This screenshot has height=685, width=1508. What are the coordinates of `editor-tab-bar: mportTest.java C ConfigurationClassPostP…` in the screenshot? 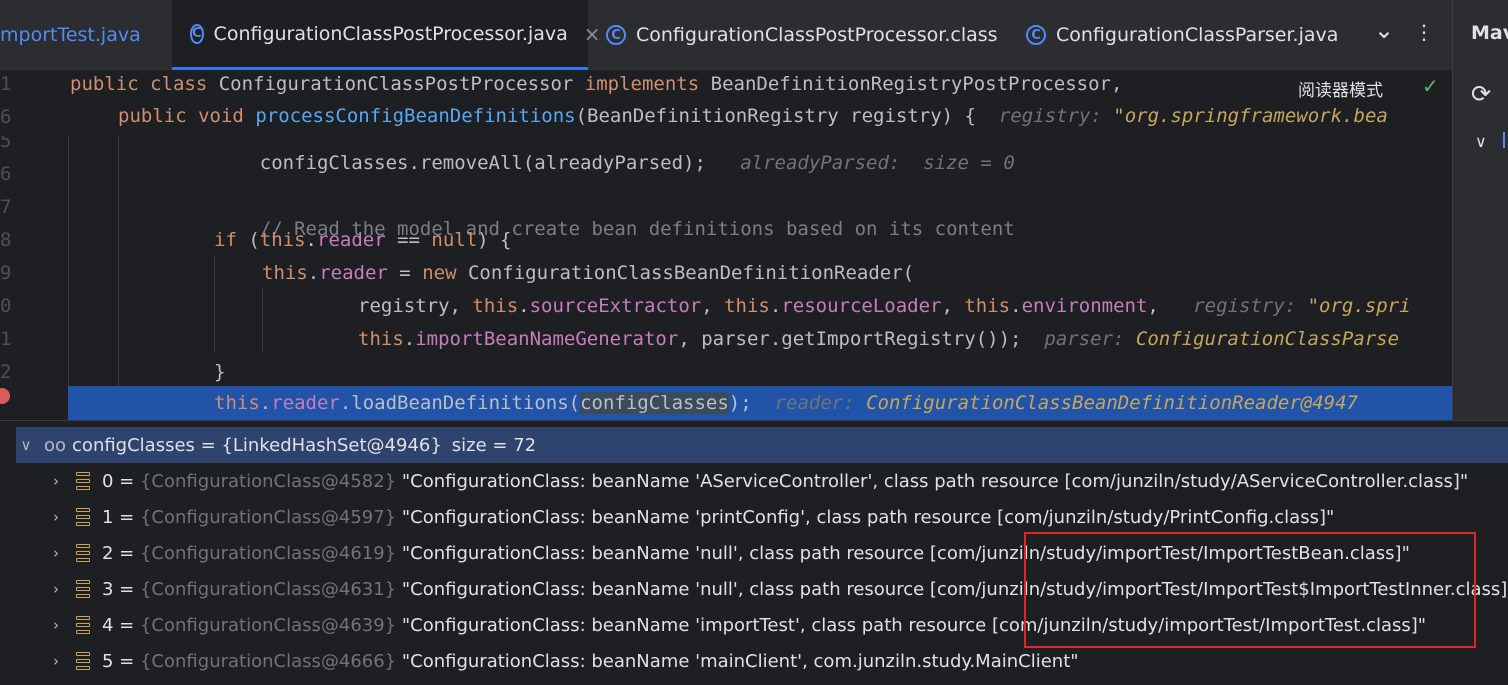 It's located at (726, 35).